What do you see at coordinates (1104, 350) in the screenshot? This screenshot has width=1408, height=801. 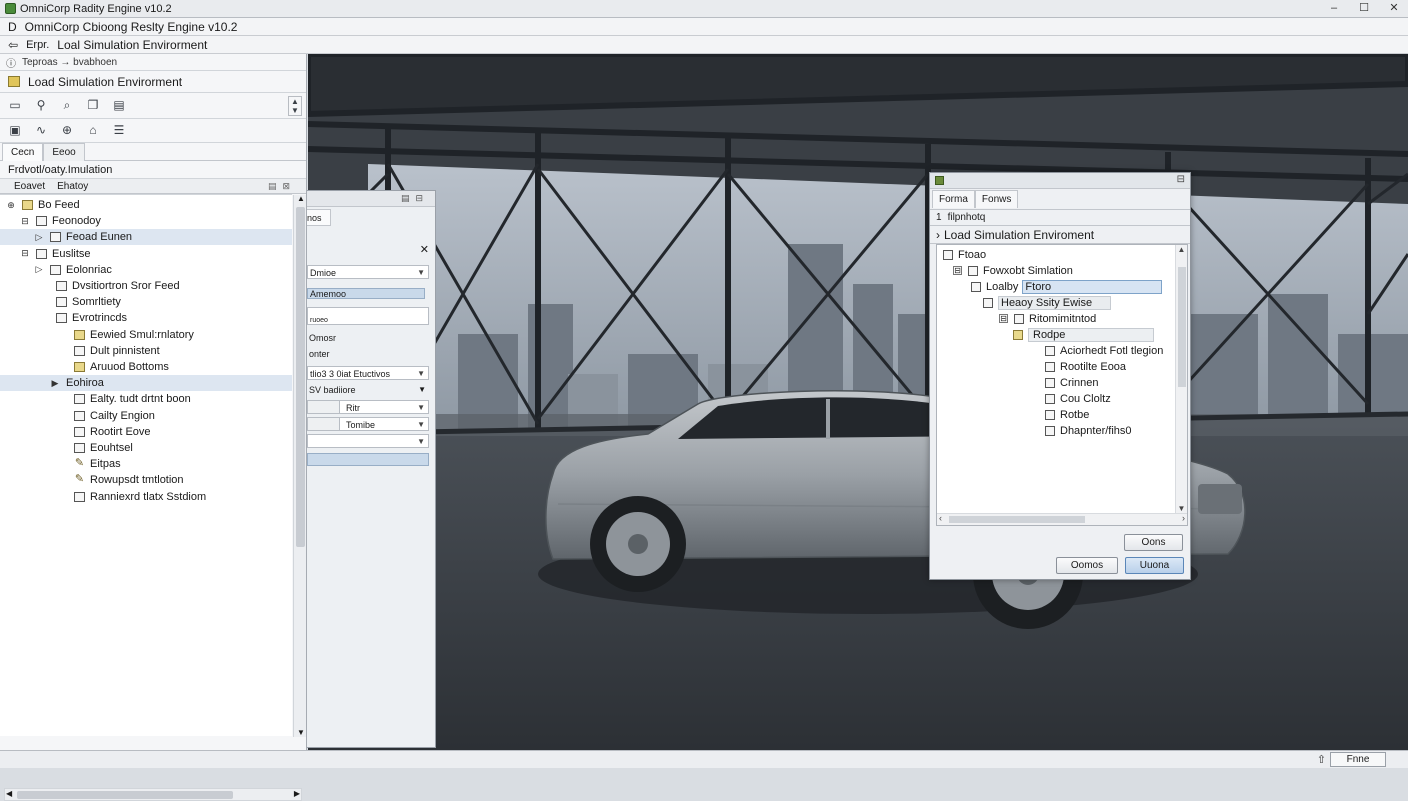 I see `dialog-tree-row: Aciorhedt Fotl tlegion` at bounding box center [1104, 350].